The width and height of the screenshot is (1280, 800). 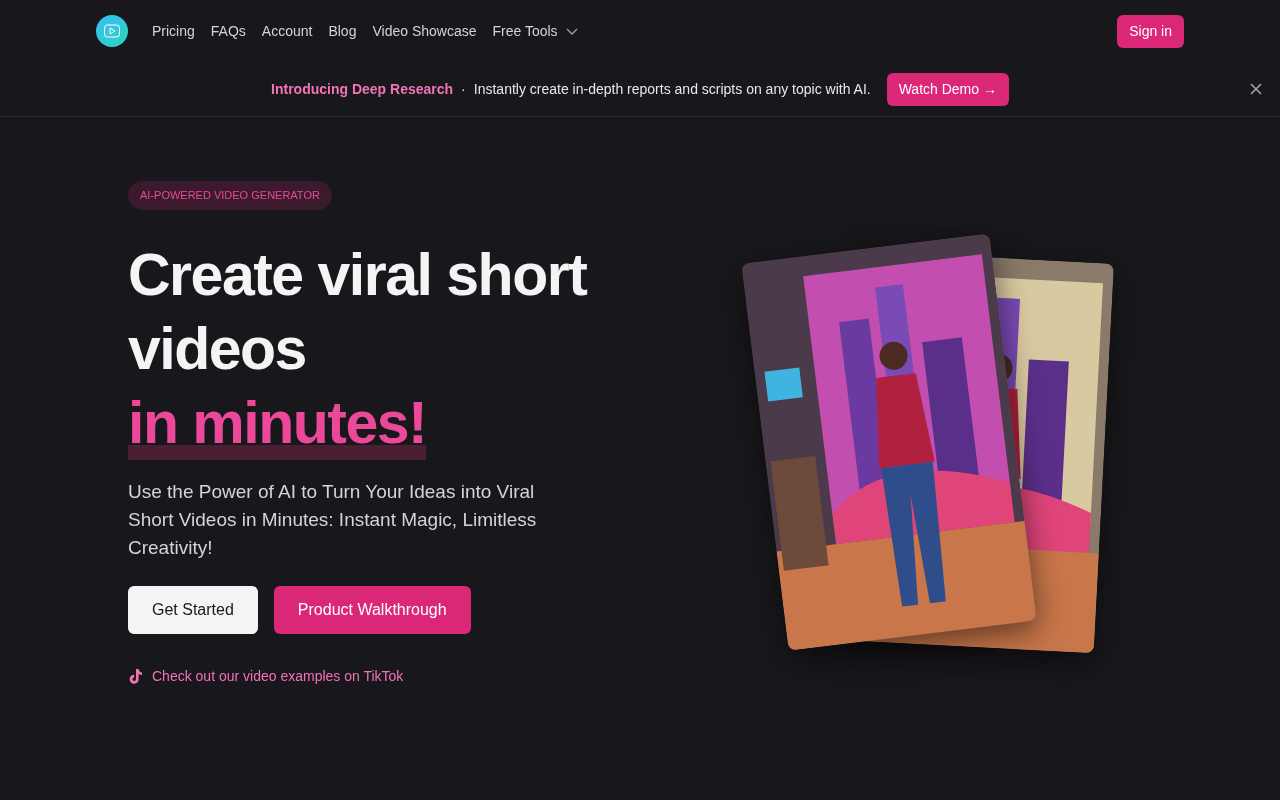 I want to click on close-icon, so click(x=1256, y=89).